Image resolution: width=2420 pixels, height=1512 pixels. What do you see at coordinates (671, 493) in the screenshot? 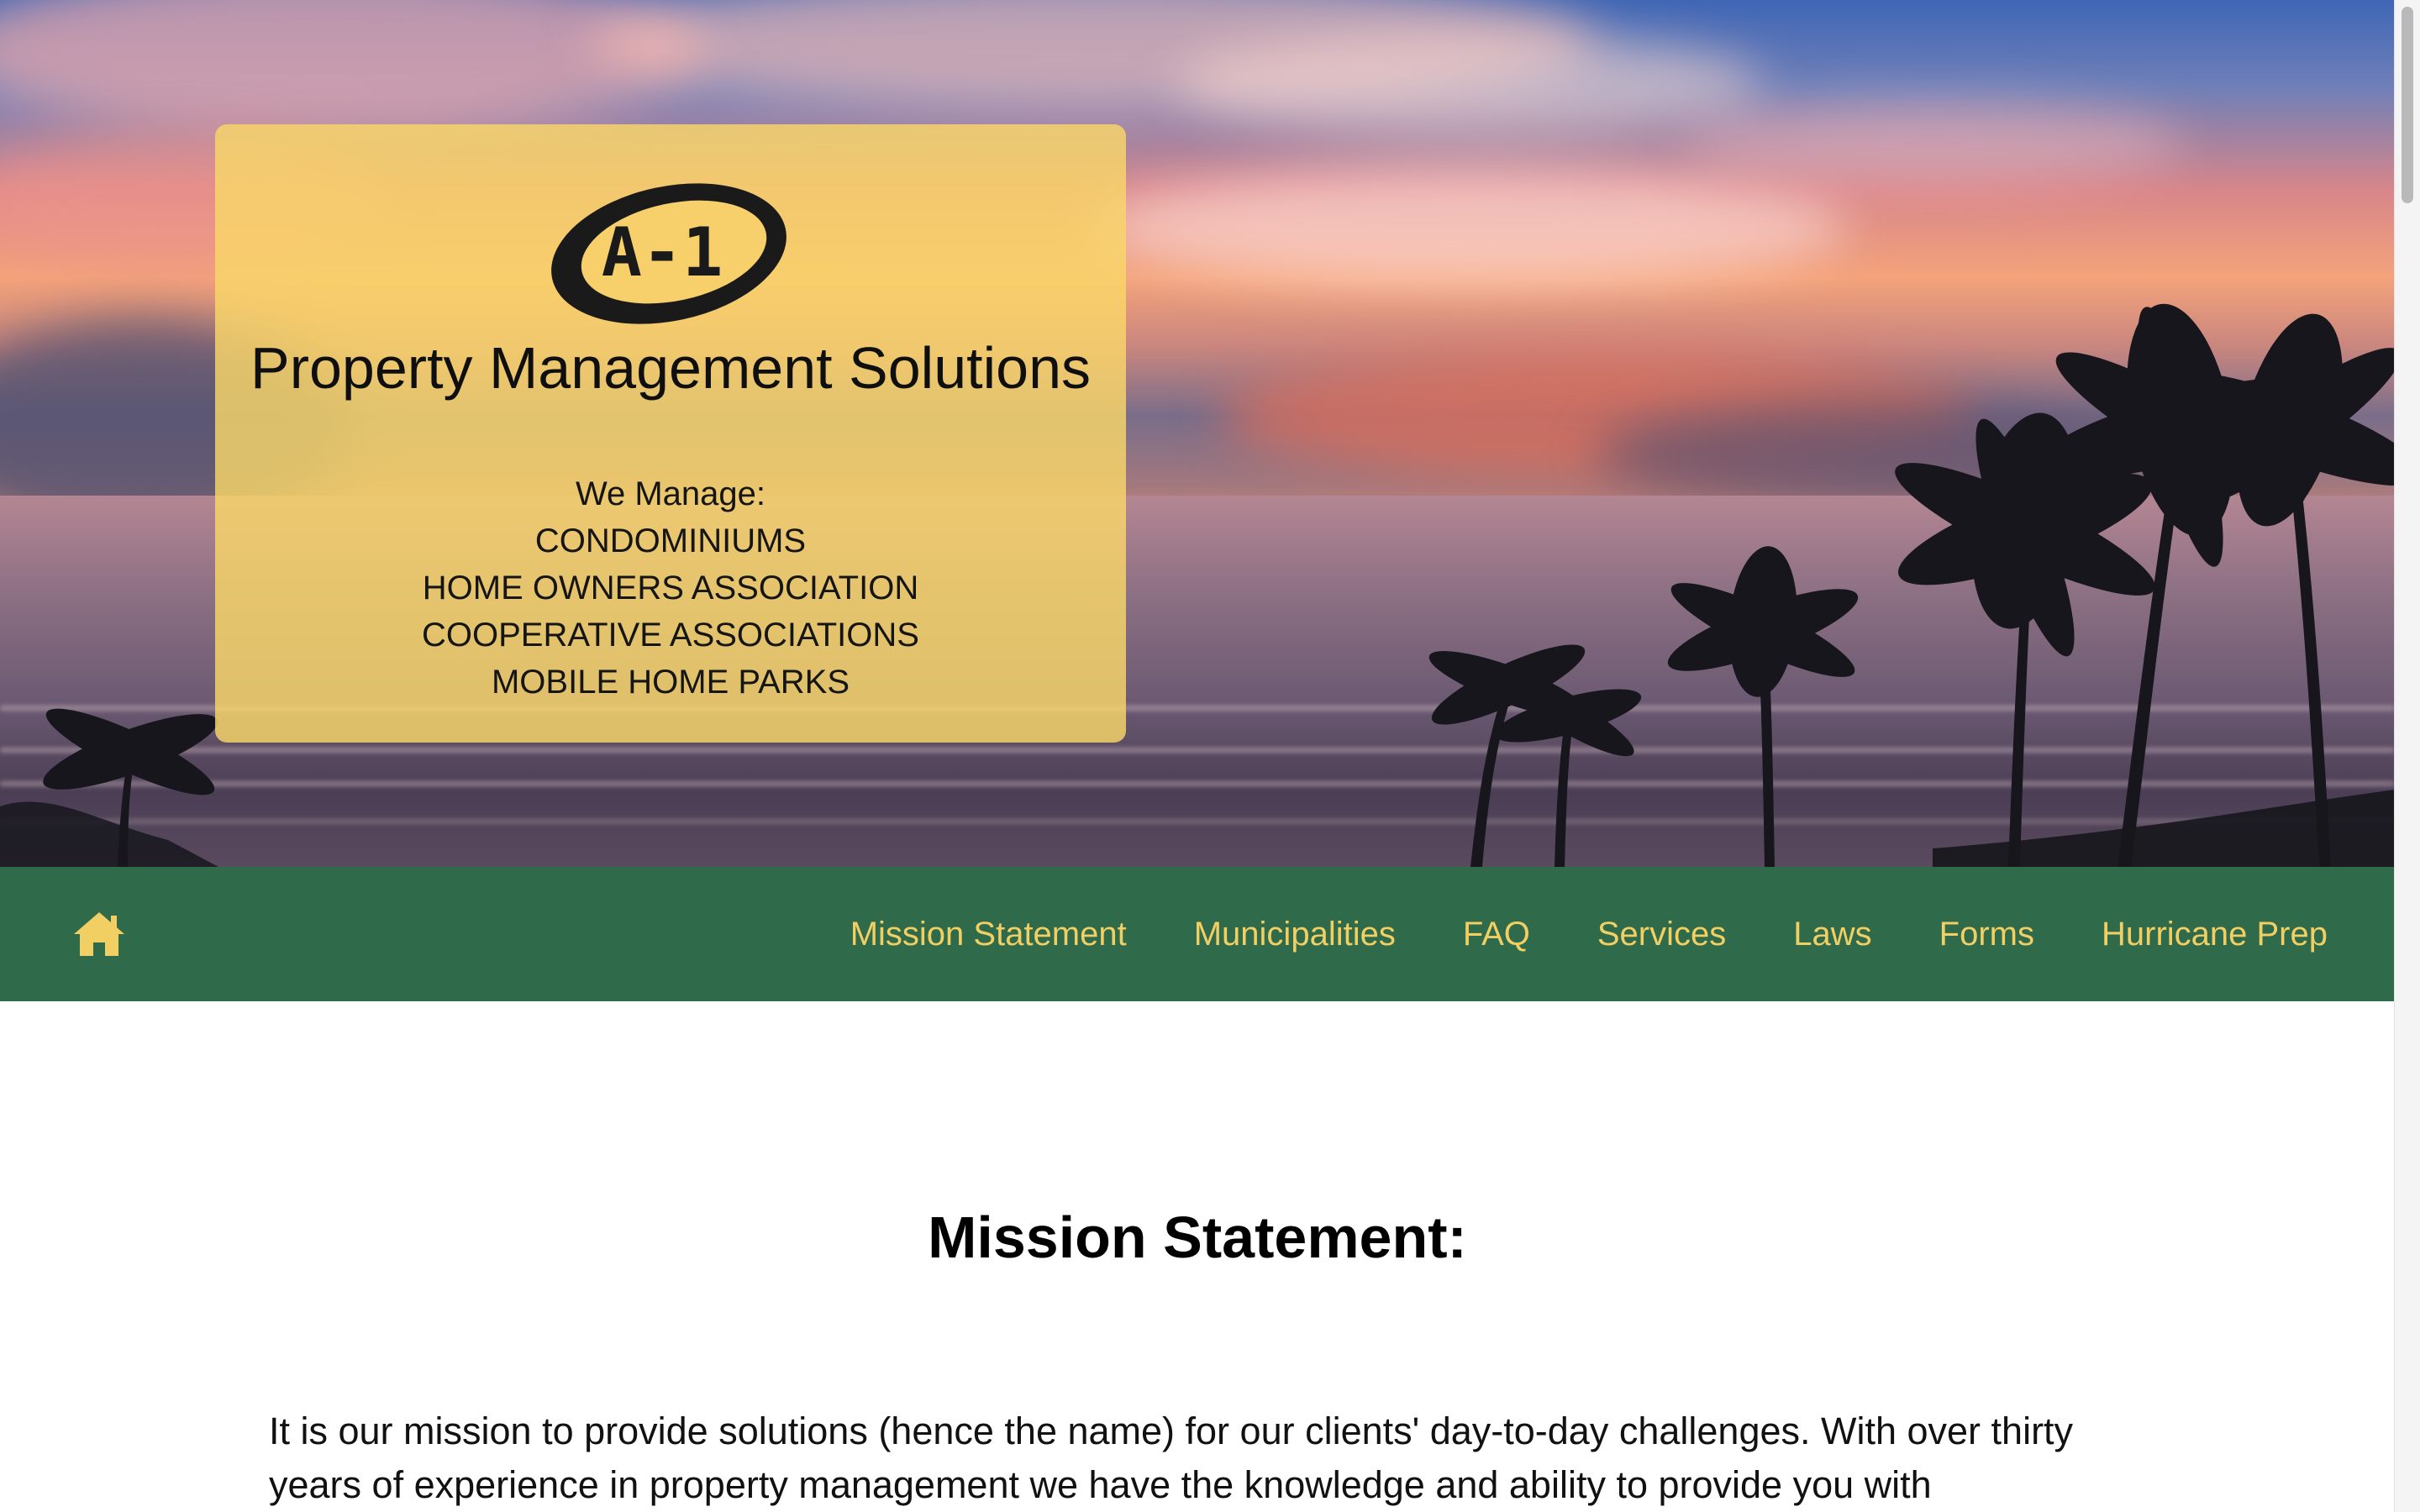
I see `managed-types-heading: We Manage:` at bounding box center [671, 493].